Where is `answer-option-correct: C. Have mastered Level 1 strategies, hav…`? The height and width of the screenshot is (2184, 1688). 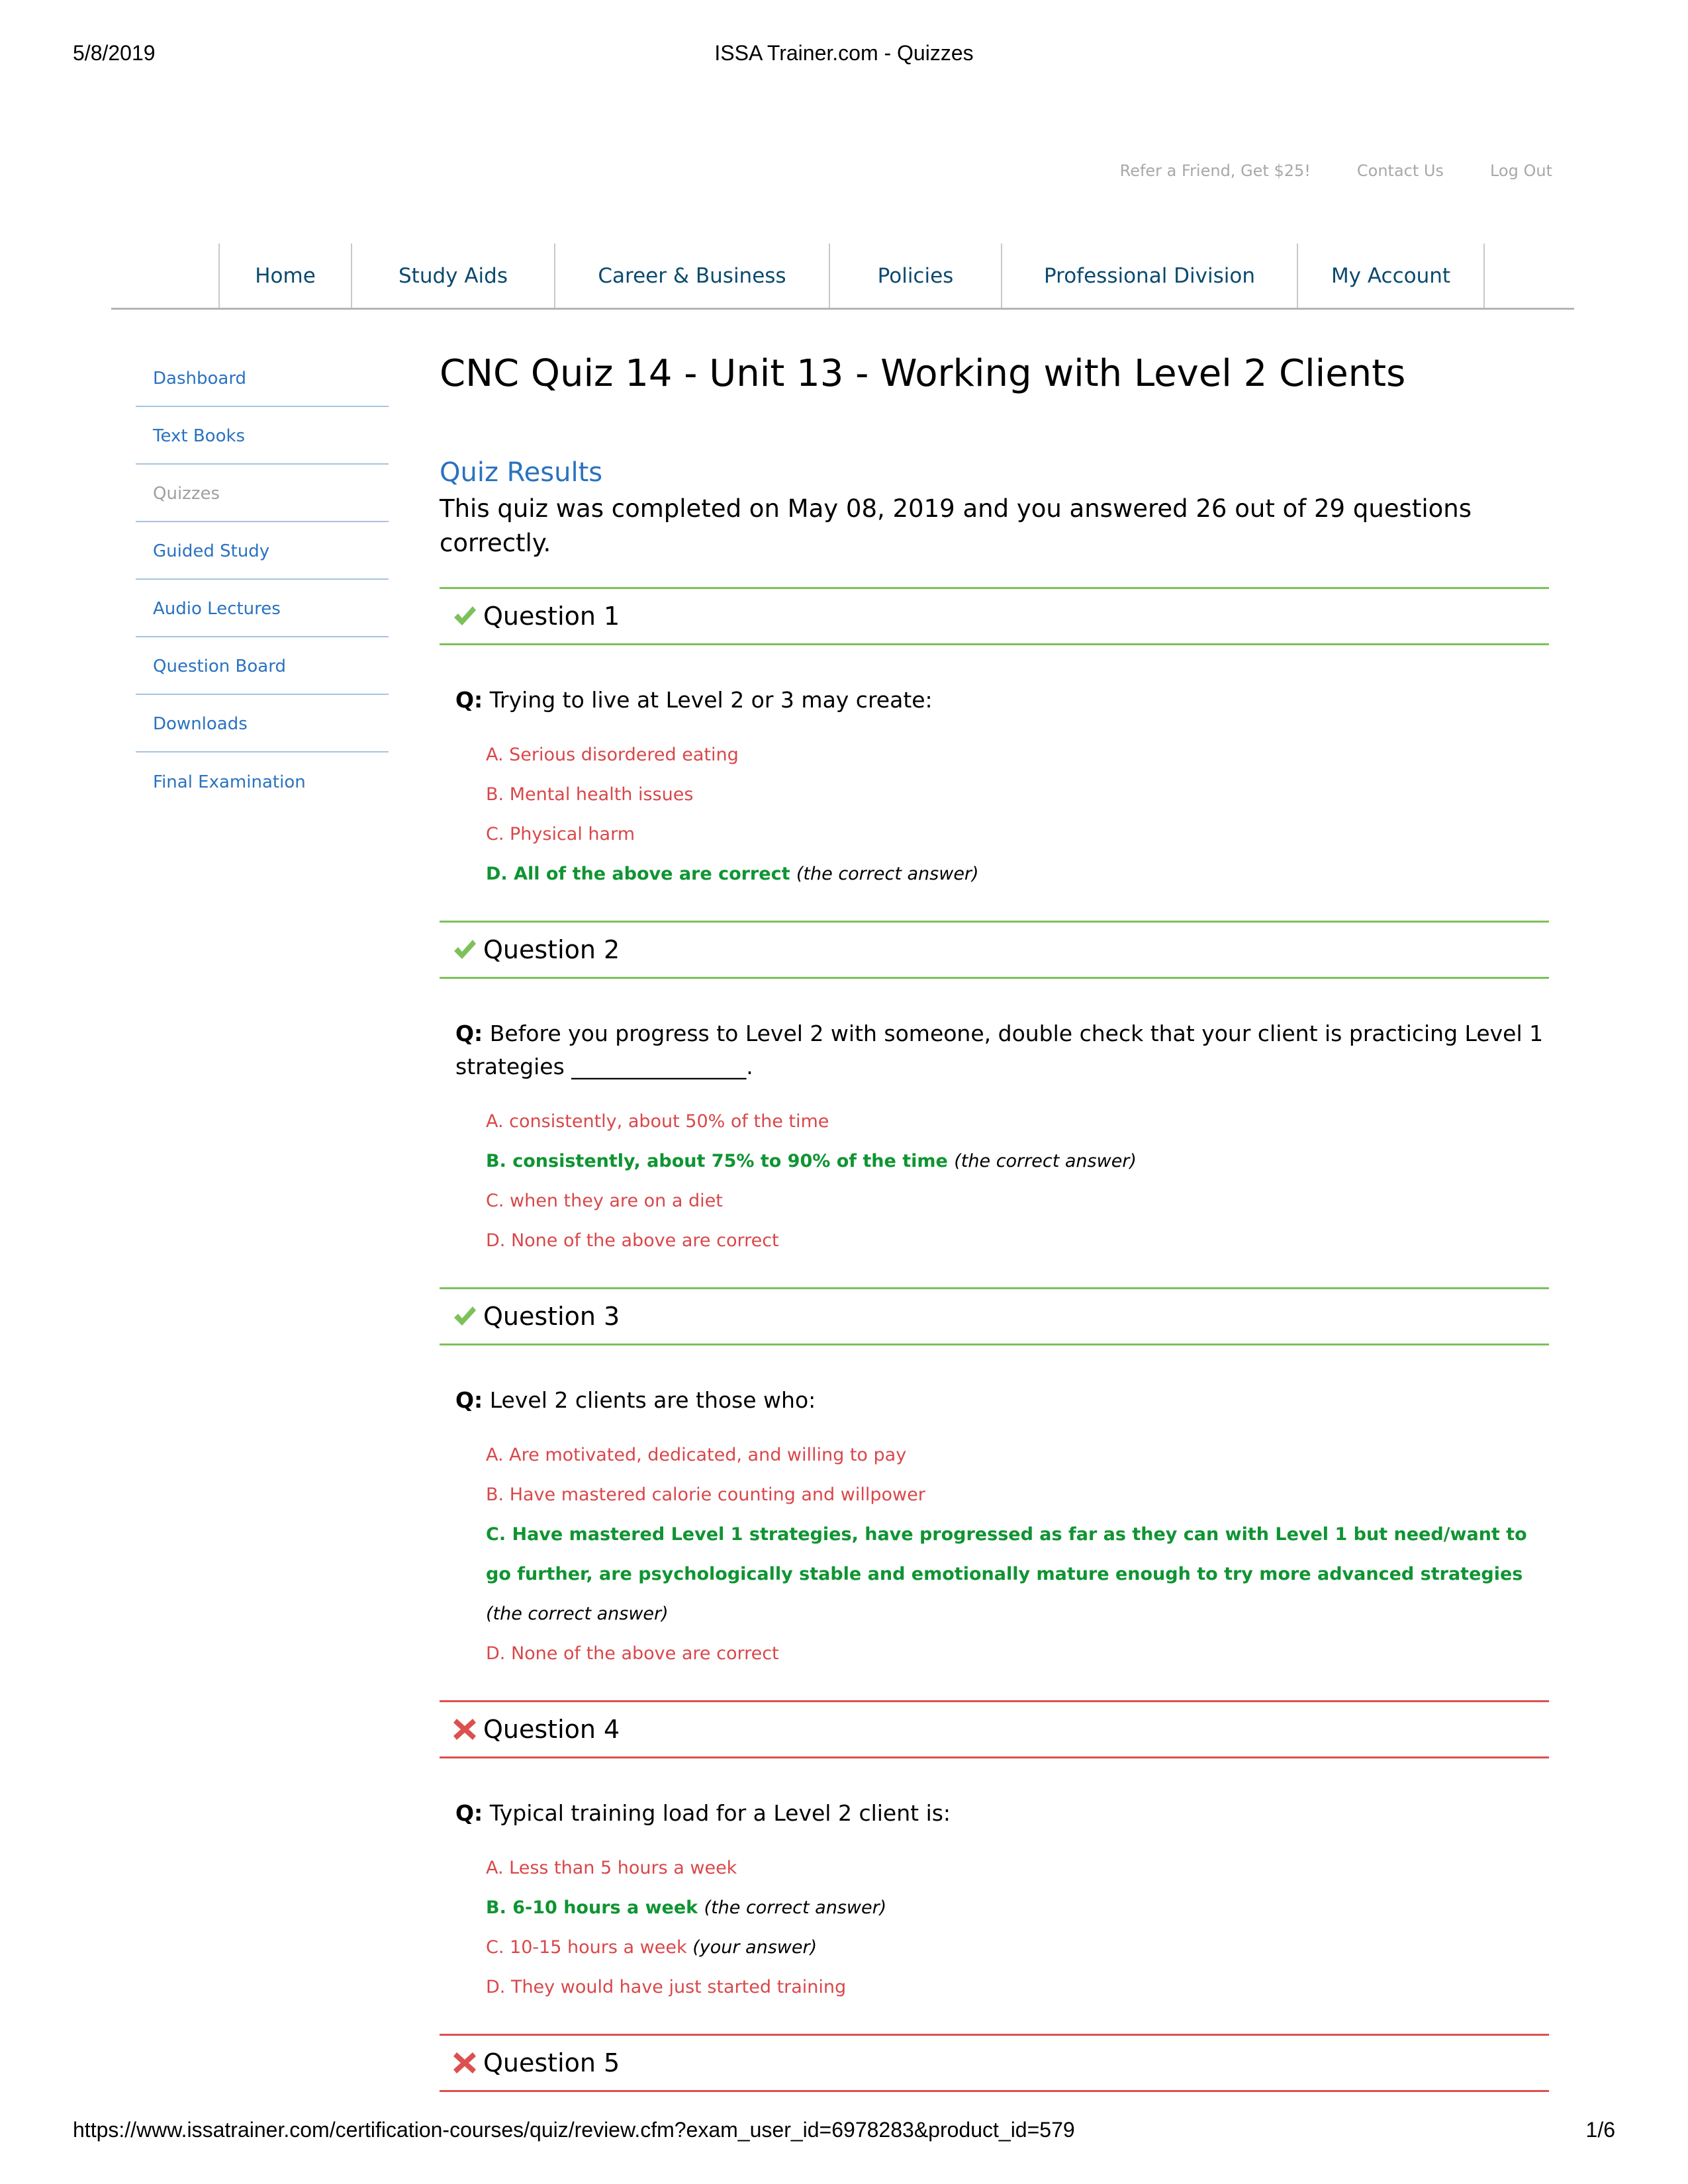 answer-option-correct: C. Have mastered Level 1 strategies, hav… is located at coordinates (1017, 1575).